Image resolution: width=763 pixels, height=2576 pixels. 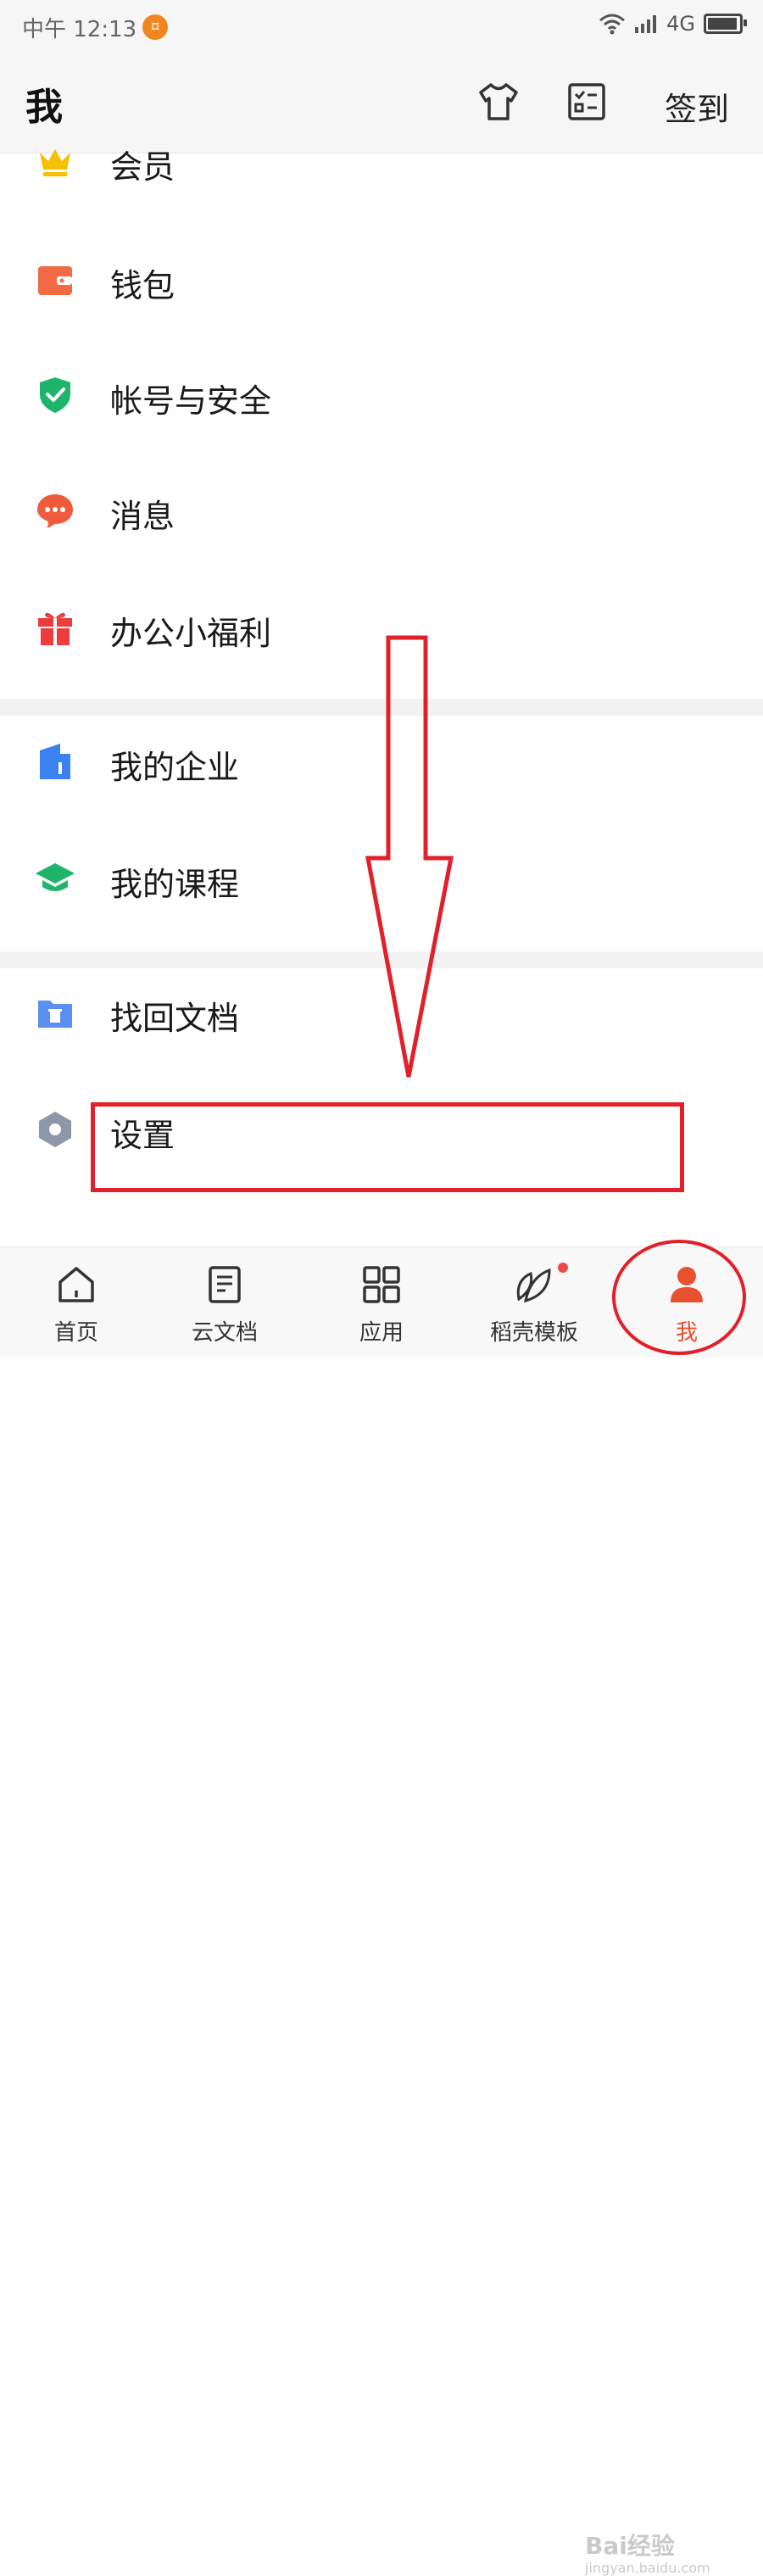 I want to click on document-icon, so click(x=225, y=1285).